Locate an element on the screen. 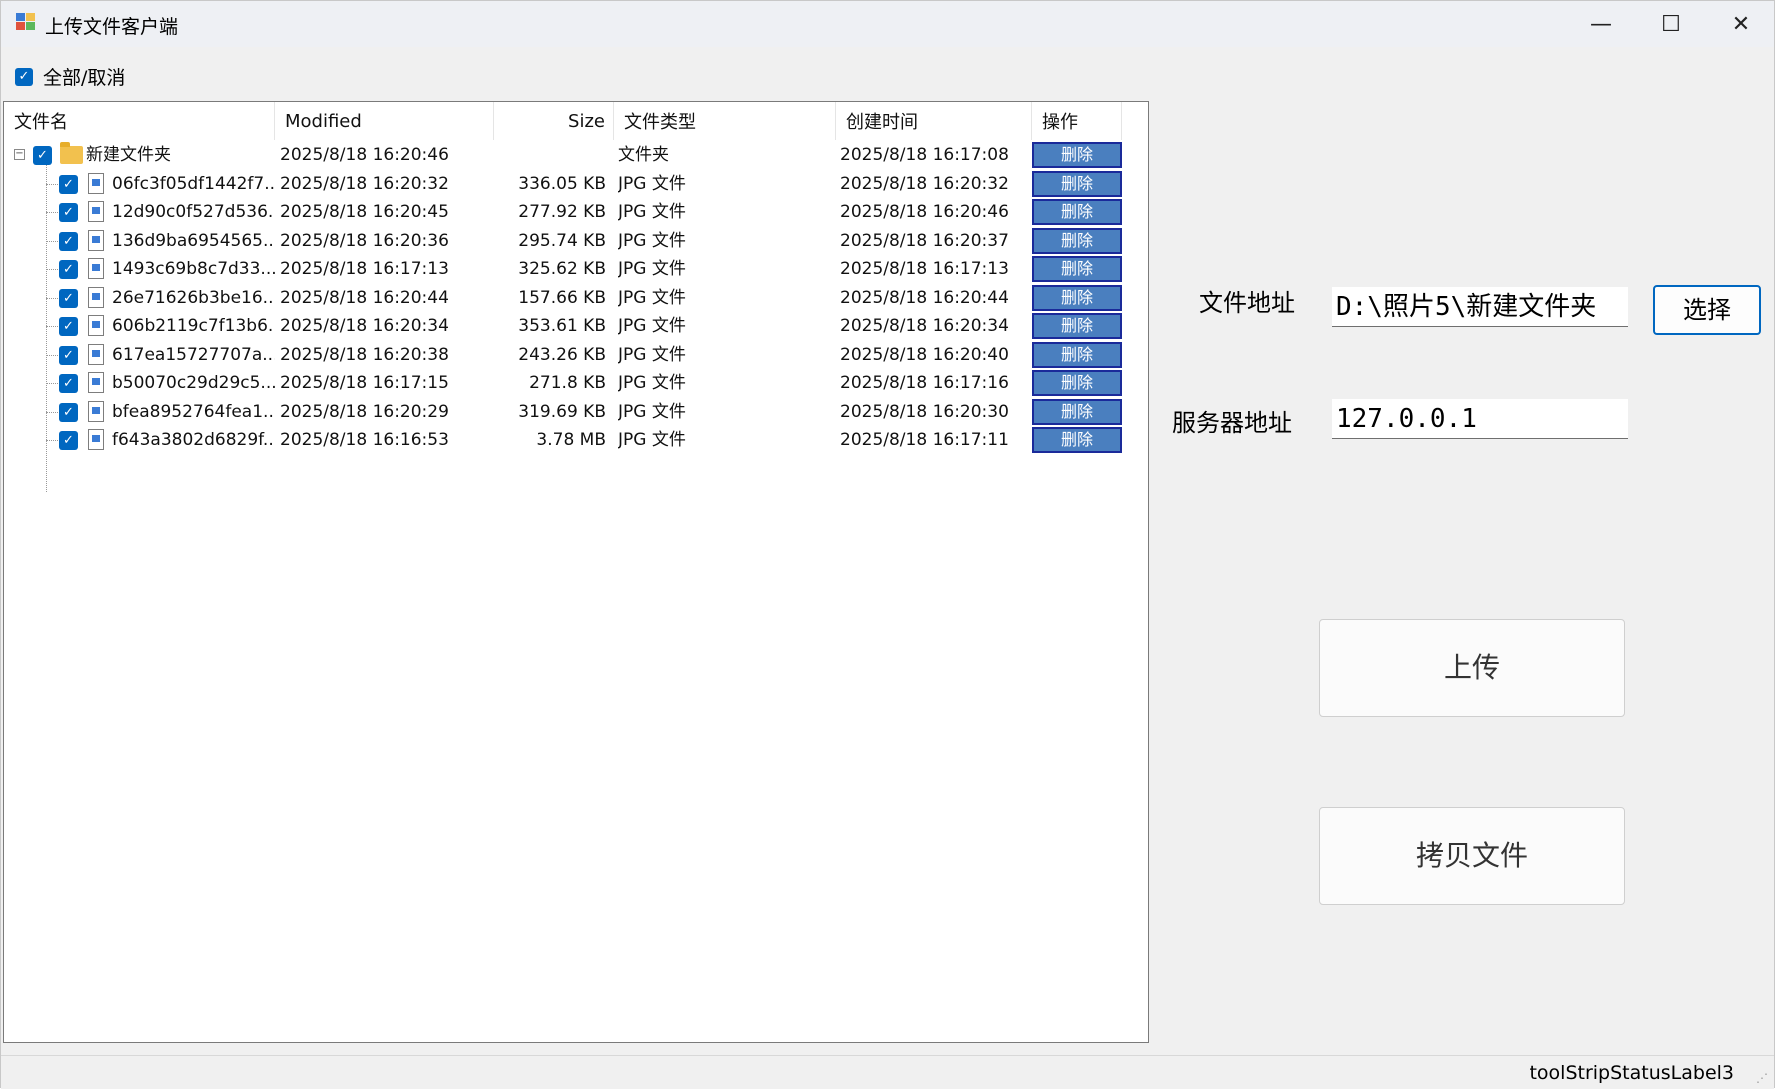  close-button: ✕ is located at coordinates (1740, 24).